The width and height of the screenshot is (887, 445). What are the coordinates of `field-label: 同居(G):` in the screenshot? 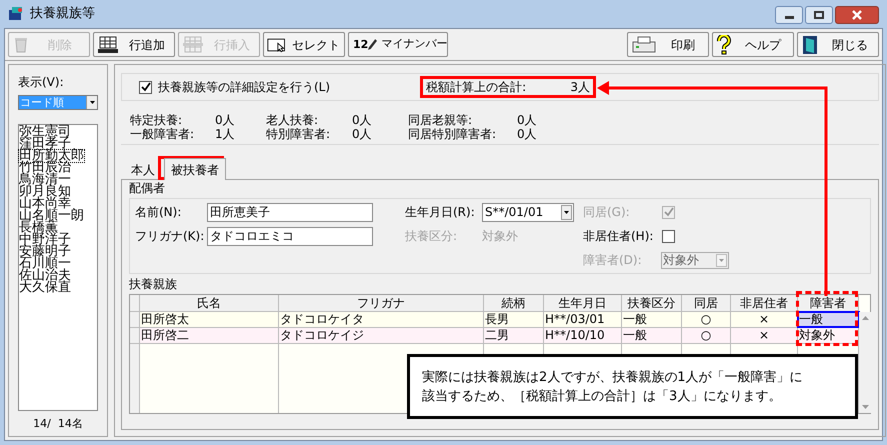 It's located at (607, 212).